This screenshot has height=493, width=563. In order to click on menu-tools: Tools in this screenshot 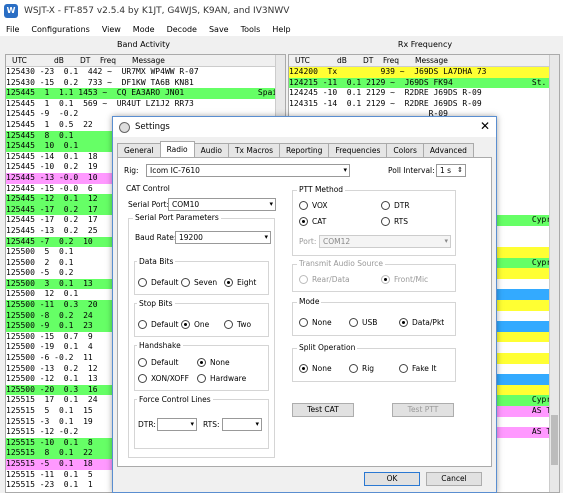, I will do `click(251, 29)`.